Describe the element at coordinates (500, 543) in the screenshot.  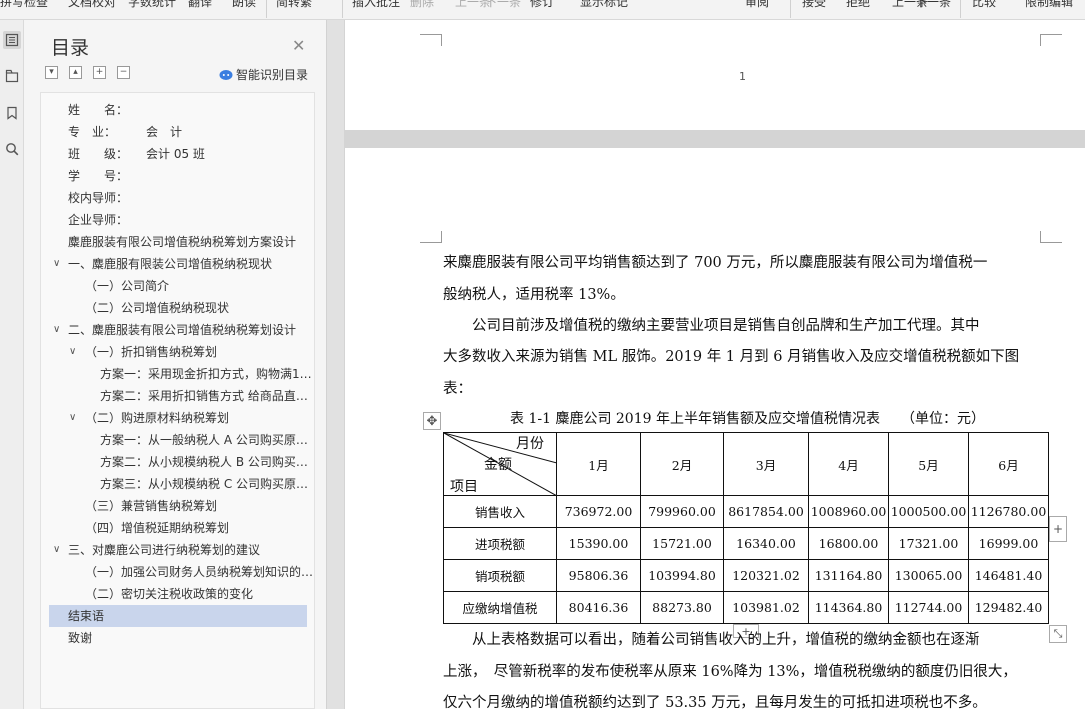
I see `row-label: 进项税额` at that location.